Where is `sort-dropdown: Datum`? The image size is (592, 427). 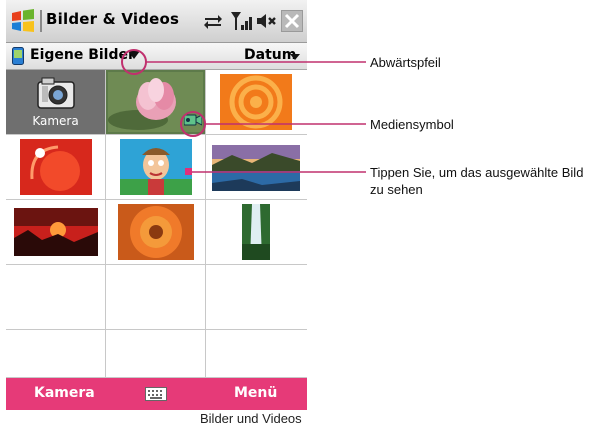 sort-dropdown: Datum is located at coordinates (270, 55).